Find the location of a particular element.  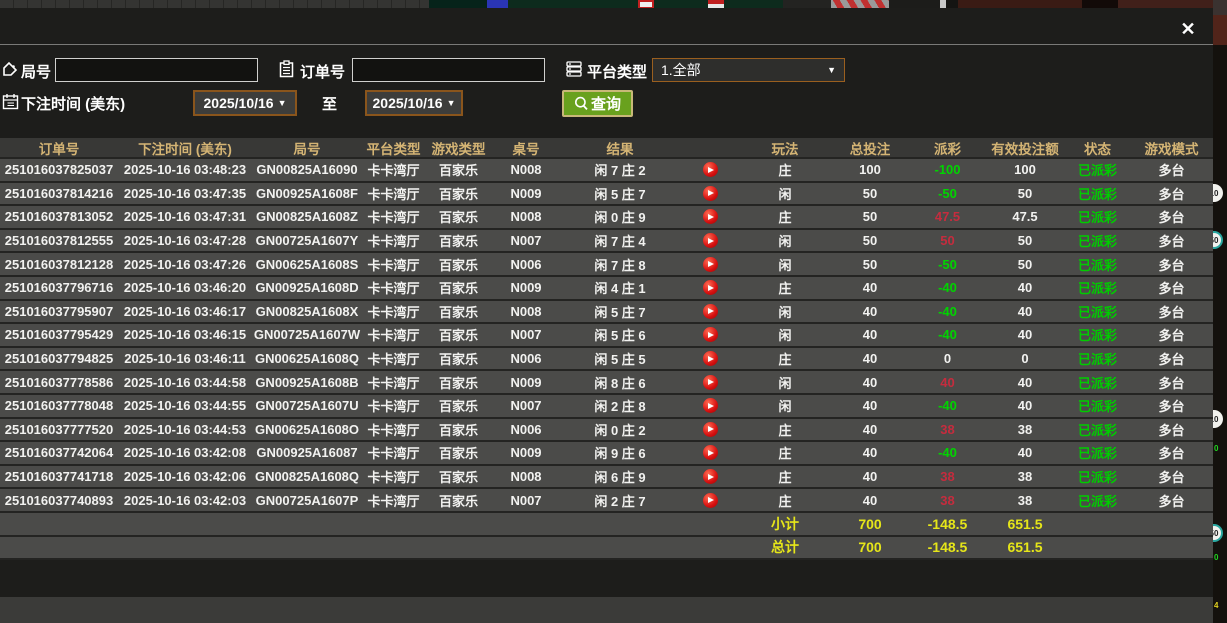

cell-payout: 47.5 is located at coordinates (947, 217).